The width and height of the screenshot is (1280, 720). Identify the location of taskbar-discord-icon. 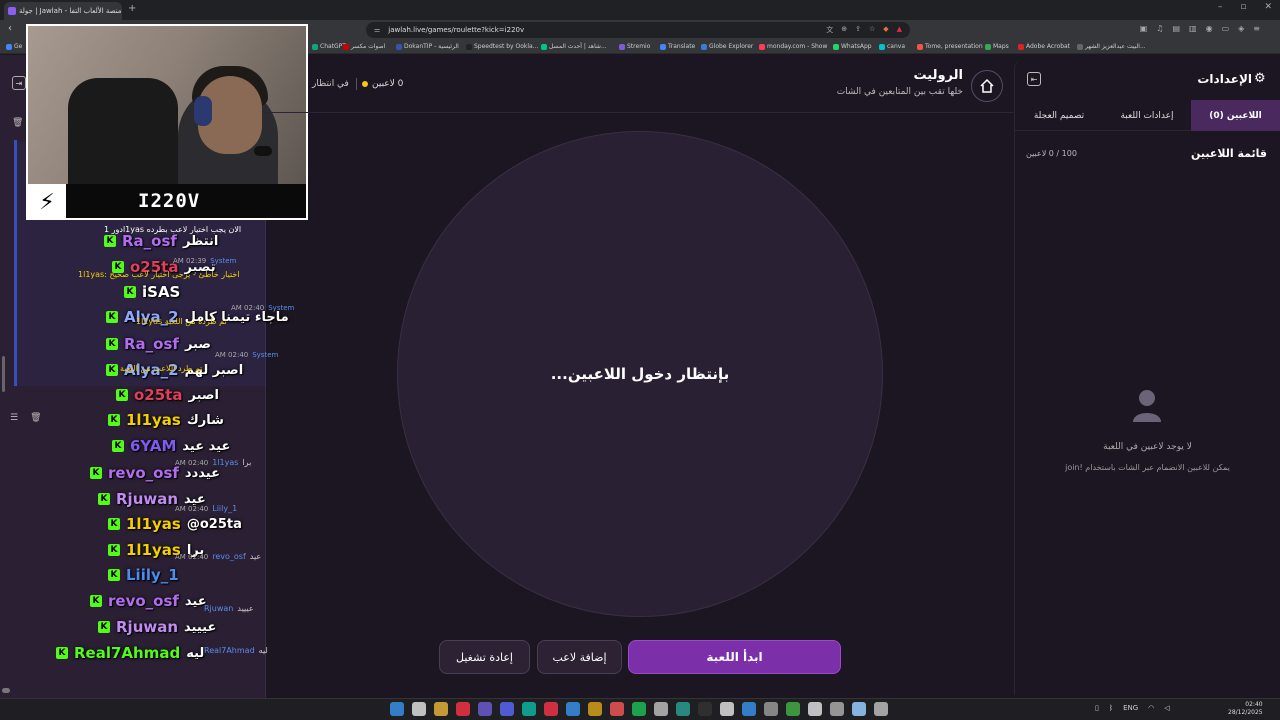
(507, 709).